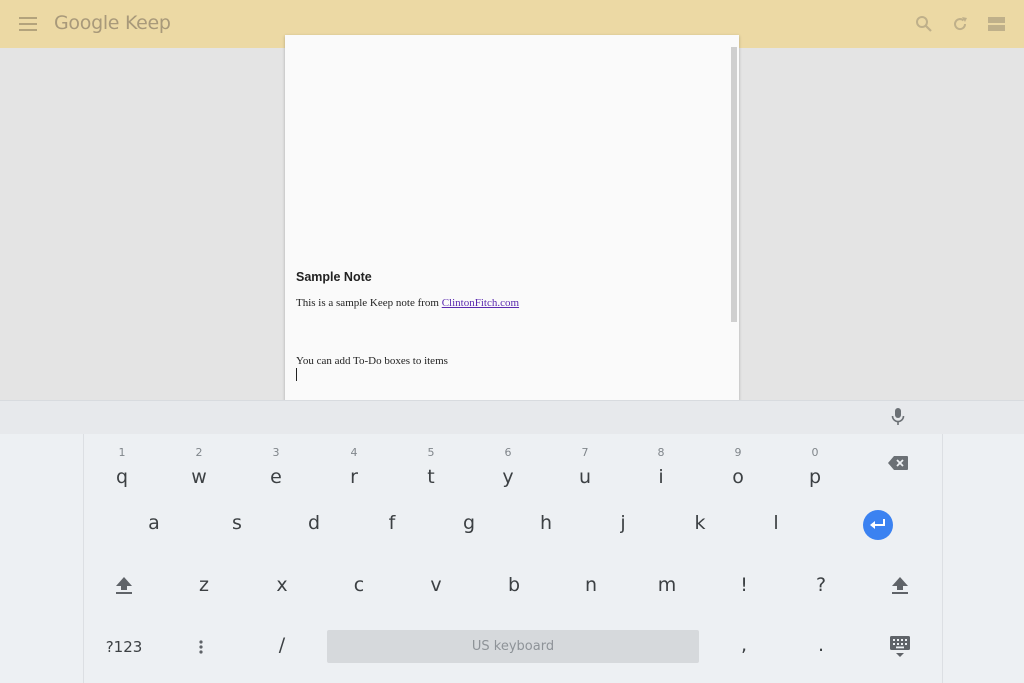  Describe the element at coordinates (734, 184) in the screenshot. I see `note-scrollbar` at that location.